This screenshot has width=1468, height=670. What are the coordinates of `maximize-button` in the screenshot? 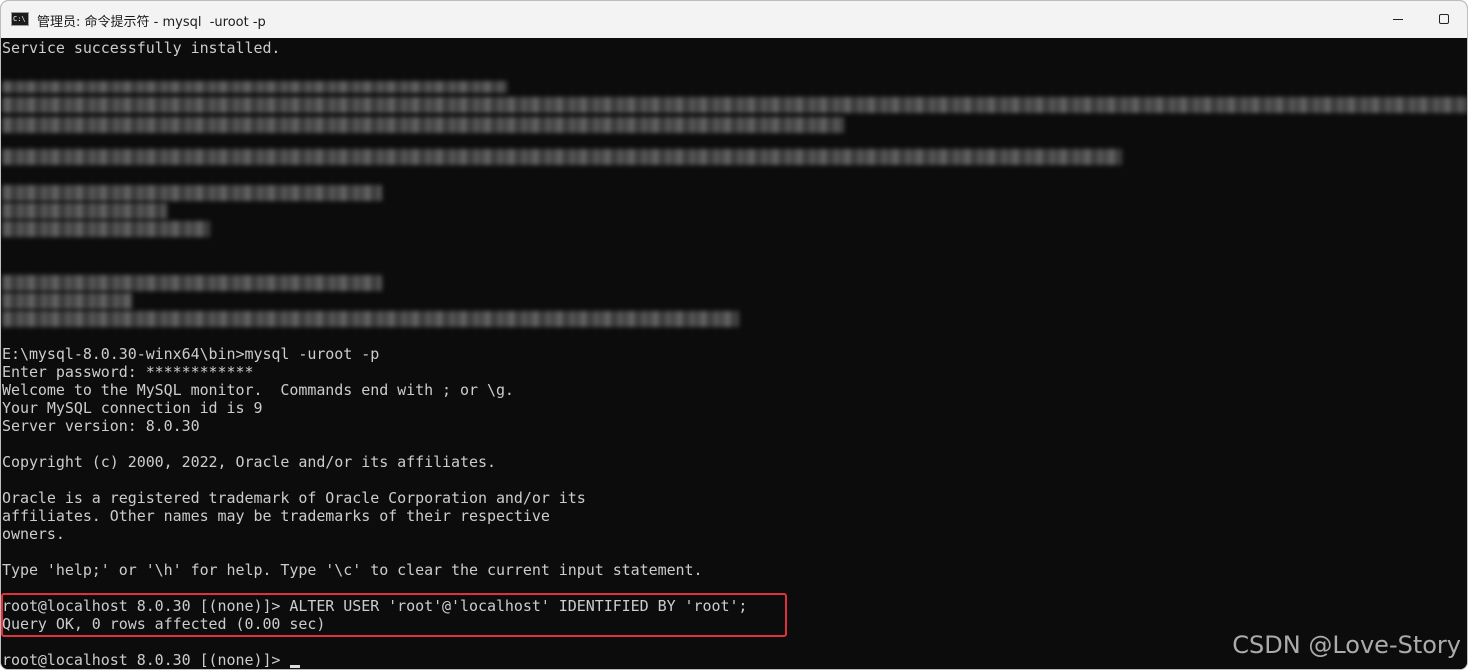 It's located at (1444, 19).